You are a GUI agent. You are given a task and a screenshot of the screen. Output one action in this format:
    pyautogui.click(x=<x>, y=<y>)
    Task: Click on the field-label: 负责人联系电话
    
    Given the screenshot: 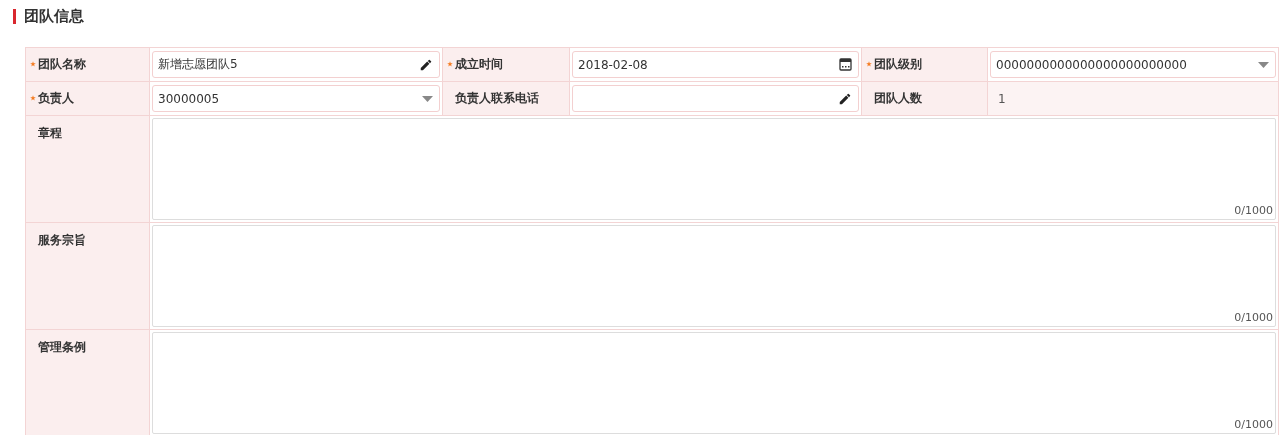 What is the action you would take?
    pyautogui.click(x=506, y=98)
    